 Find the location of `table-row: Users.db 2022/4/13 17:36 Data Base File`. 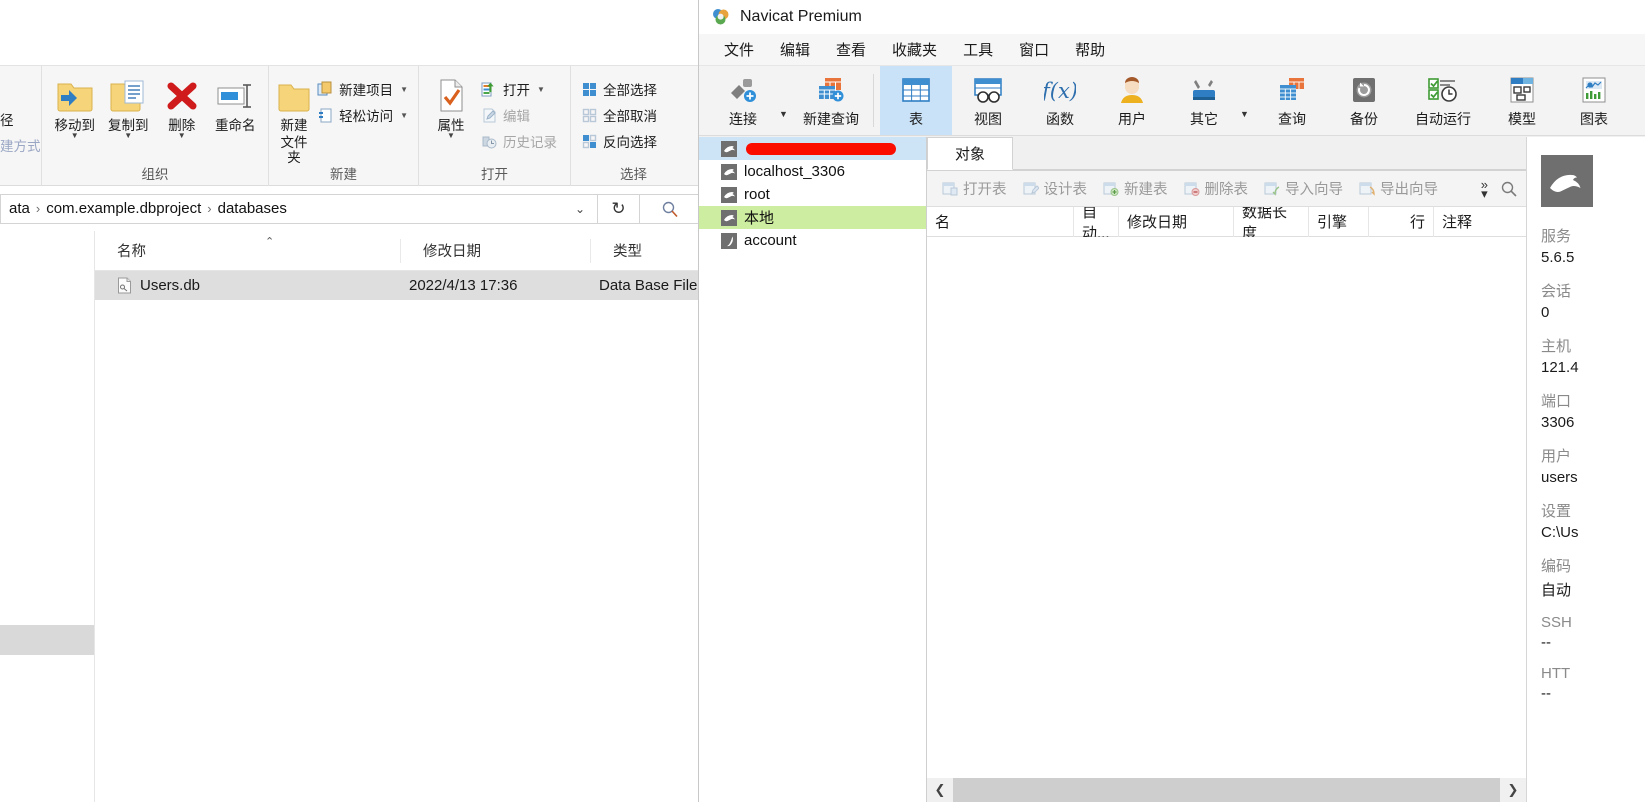

table-row: Users.db 2022/4/13 17:36 Data Base File is located at coordinates (397, 285).